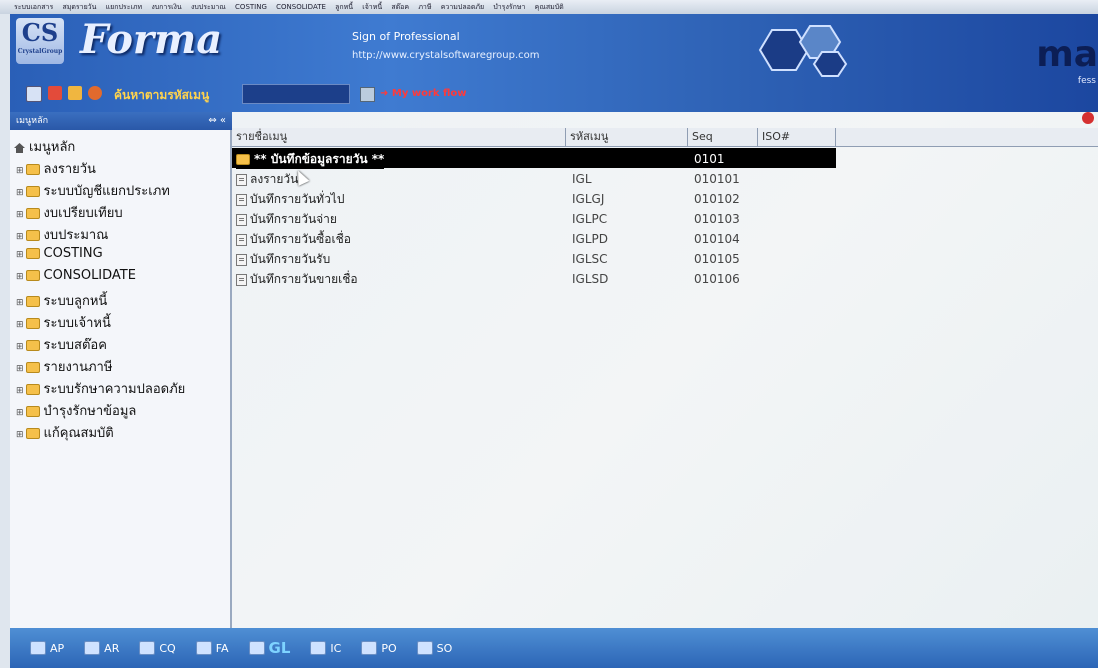  What do you see at coordinates (717, 219) in the screenshot?
I see `row-seq: 010103` at bounding box center [717, 219].